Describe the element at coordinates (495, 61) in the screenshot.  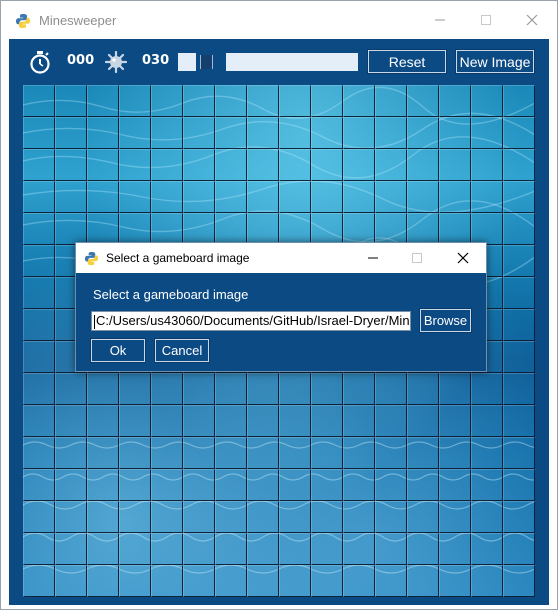
I see `new-image-button: New Image` at that location.